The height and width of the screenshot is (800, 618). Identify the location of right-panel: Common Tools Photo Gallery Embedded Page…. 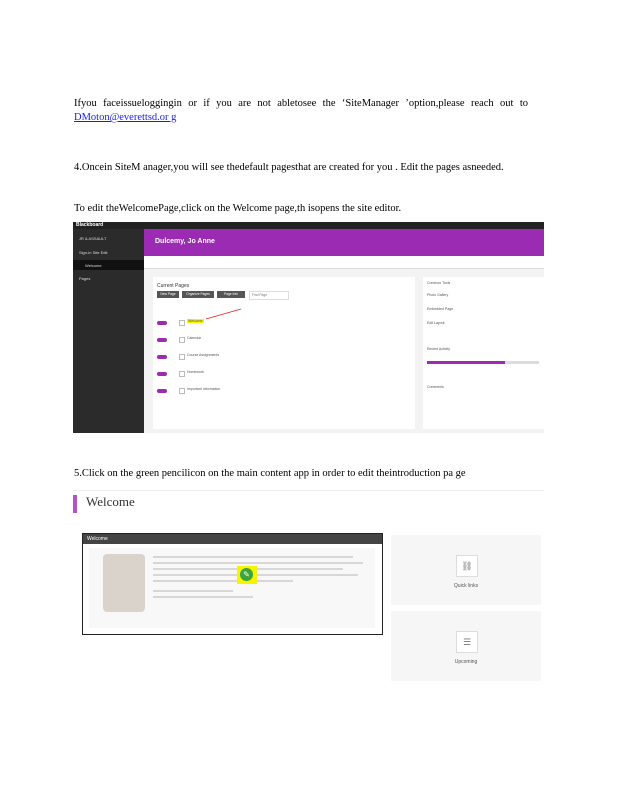
(483, 353).